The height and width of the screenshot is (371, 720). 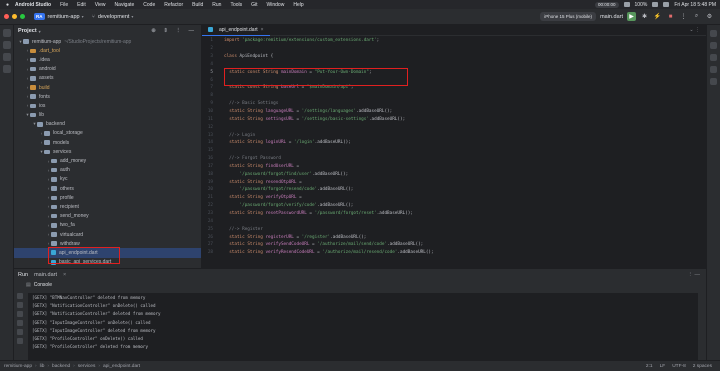 What do you see at coordinates (670, 16) in the screenshot?
I see `stop-icon: ■` at bounding box center [670, 16].